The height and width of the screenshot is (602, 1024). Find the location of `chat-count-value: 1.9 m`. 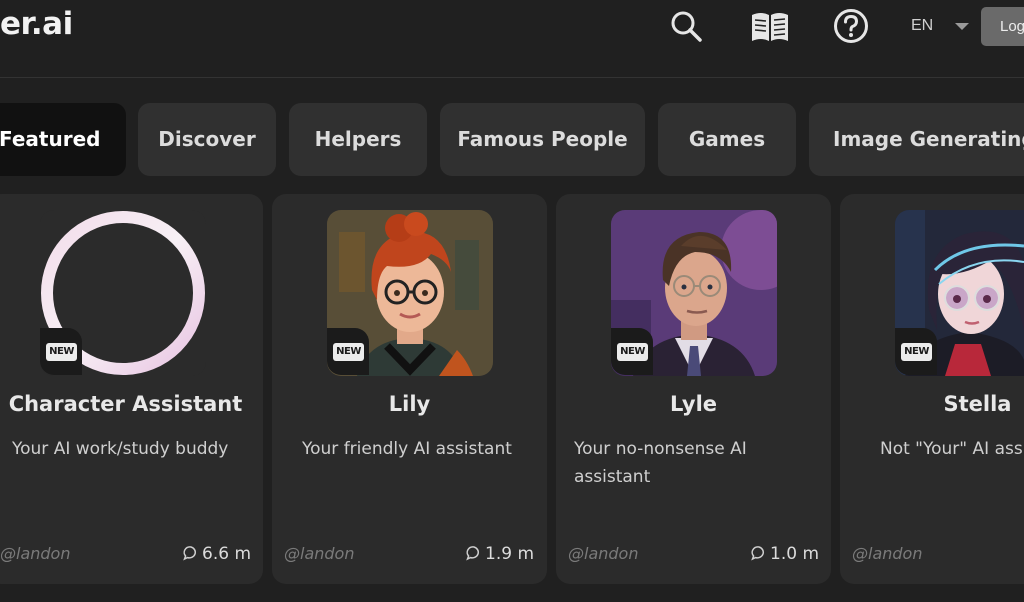

chat-count-value: 1.9 m is located at coordinates (509, 554).